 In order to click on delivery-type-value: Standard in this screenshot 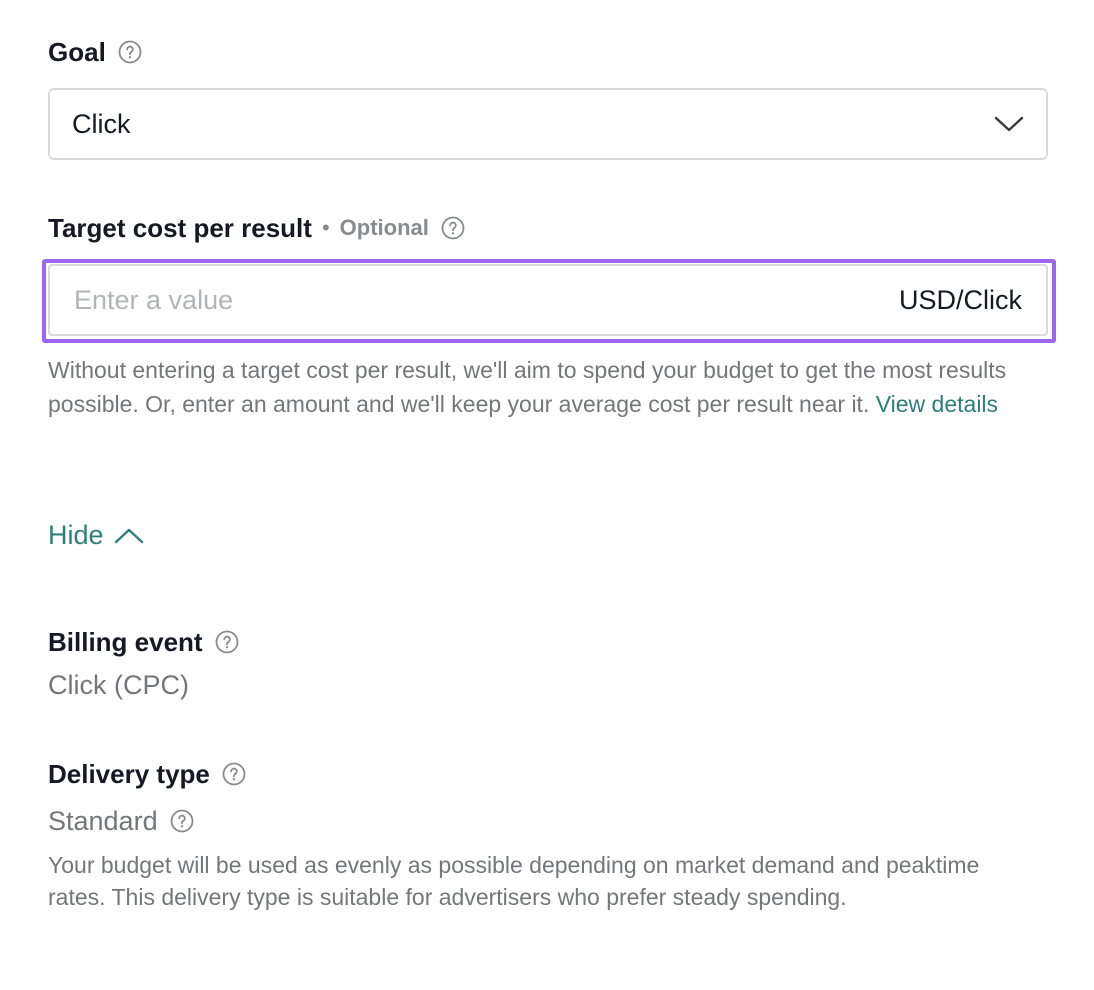, I will do `click(103, 821)`.